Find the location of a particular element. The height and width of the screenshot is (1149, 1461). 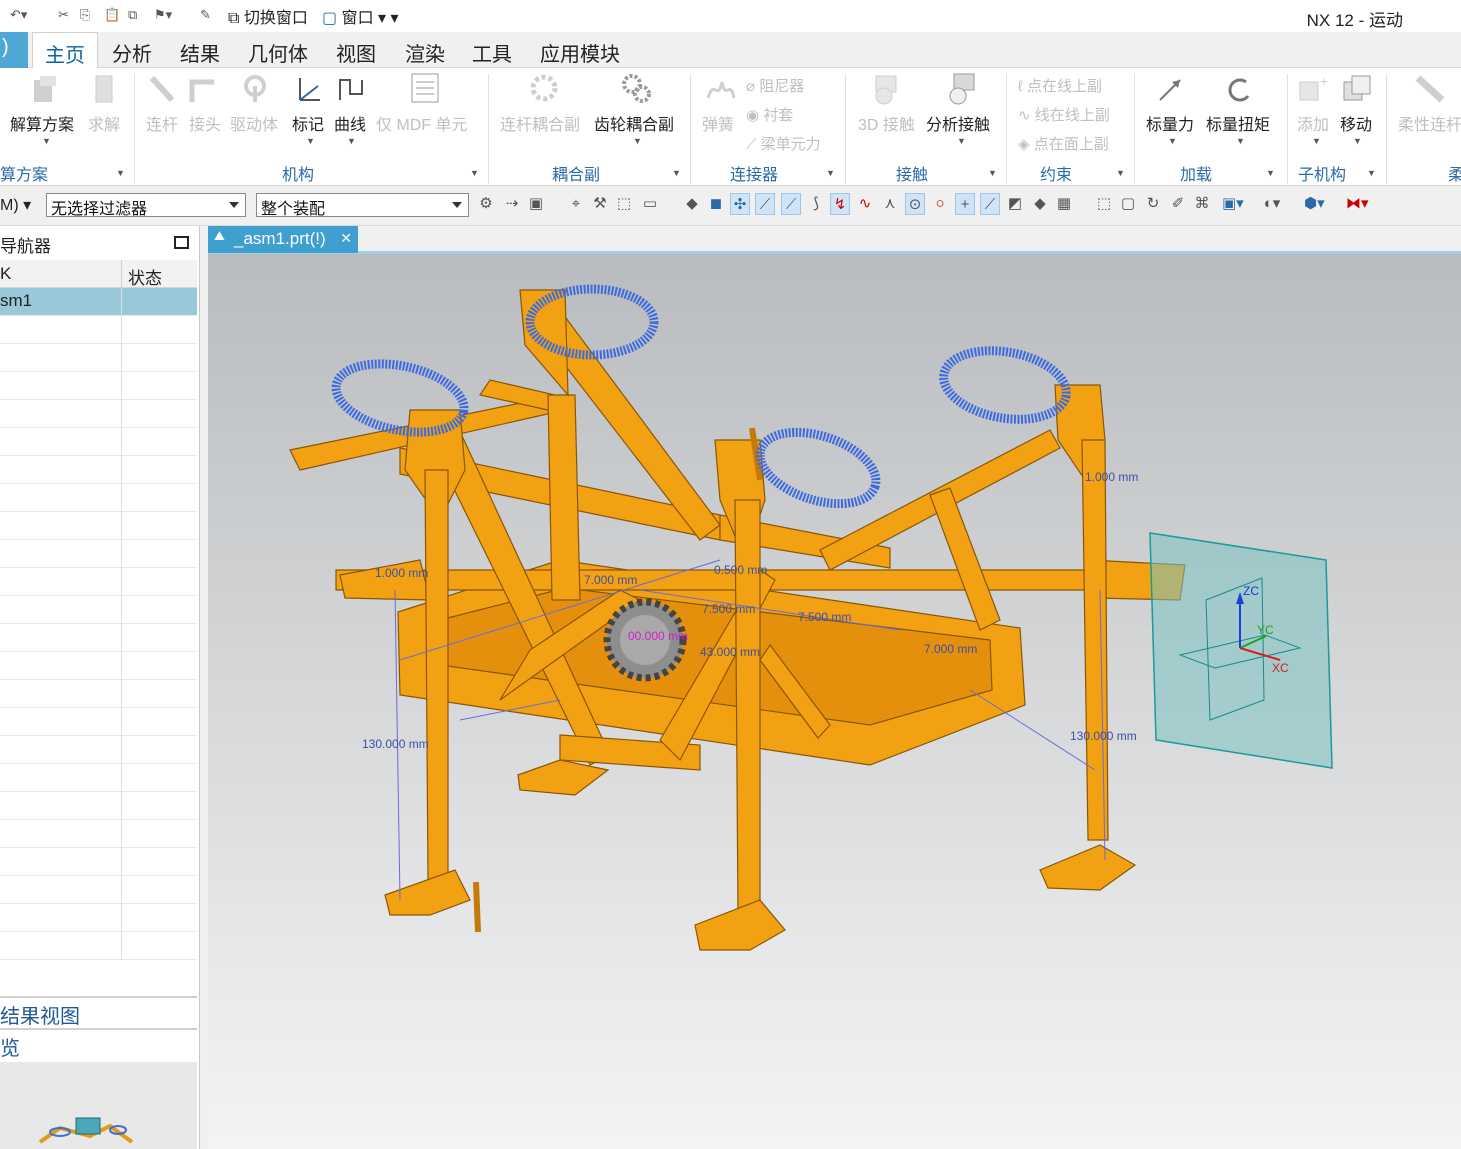

preview-section: 览 is located at coordinates (98, 1044).